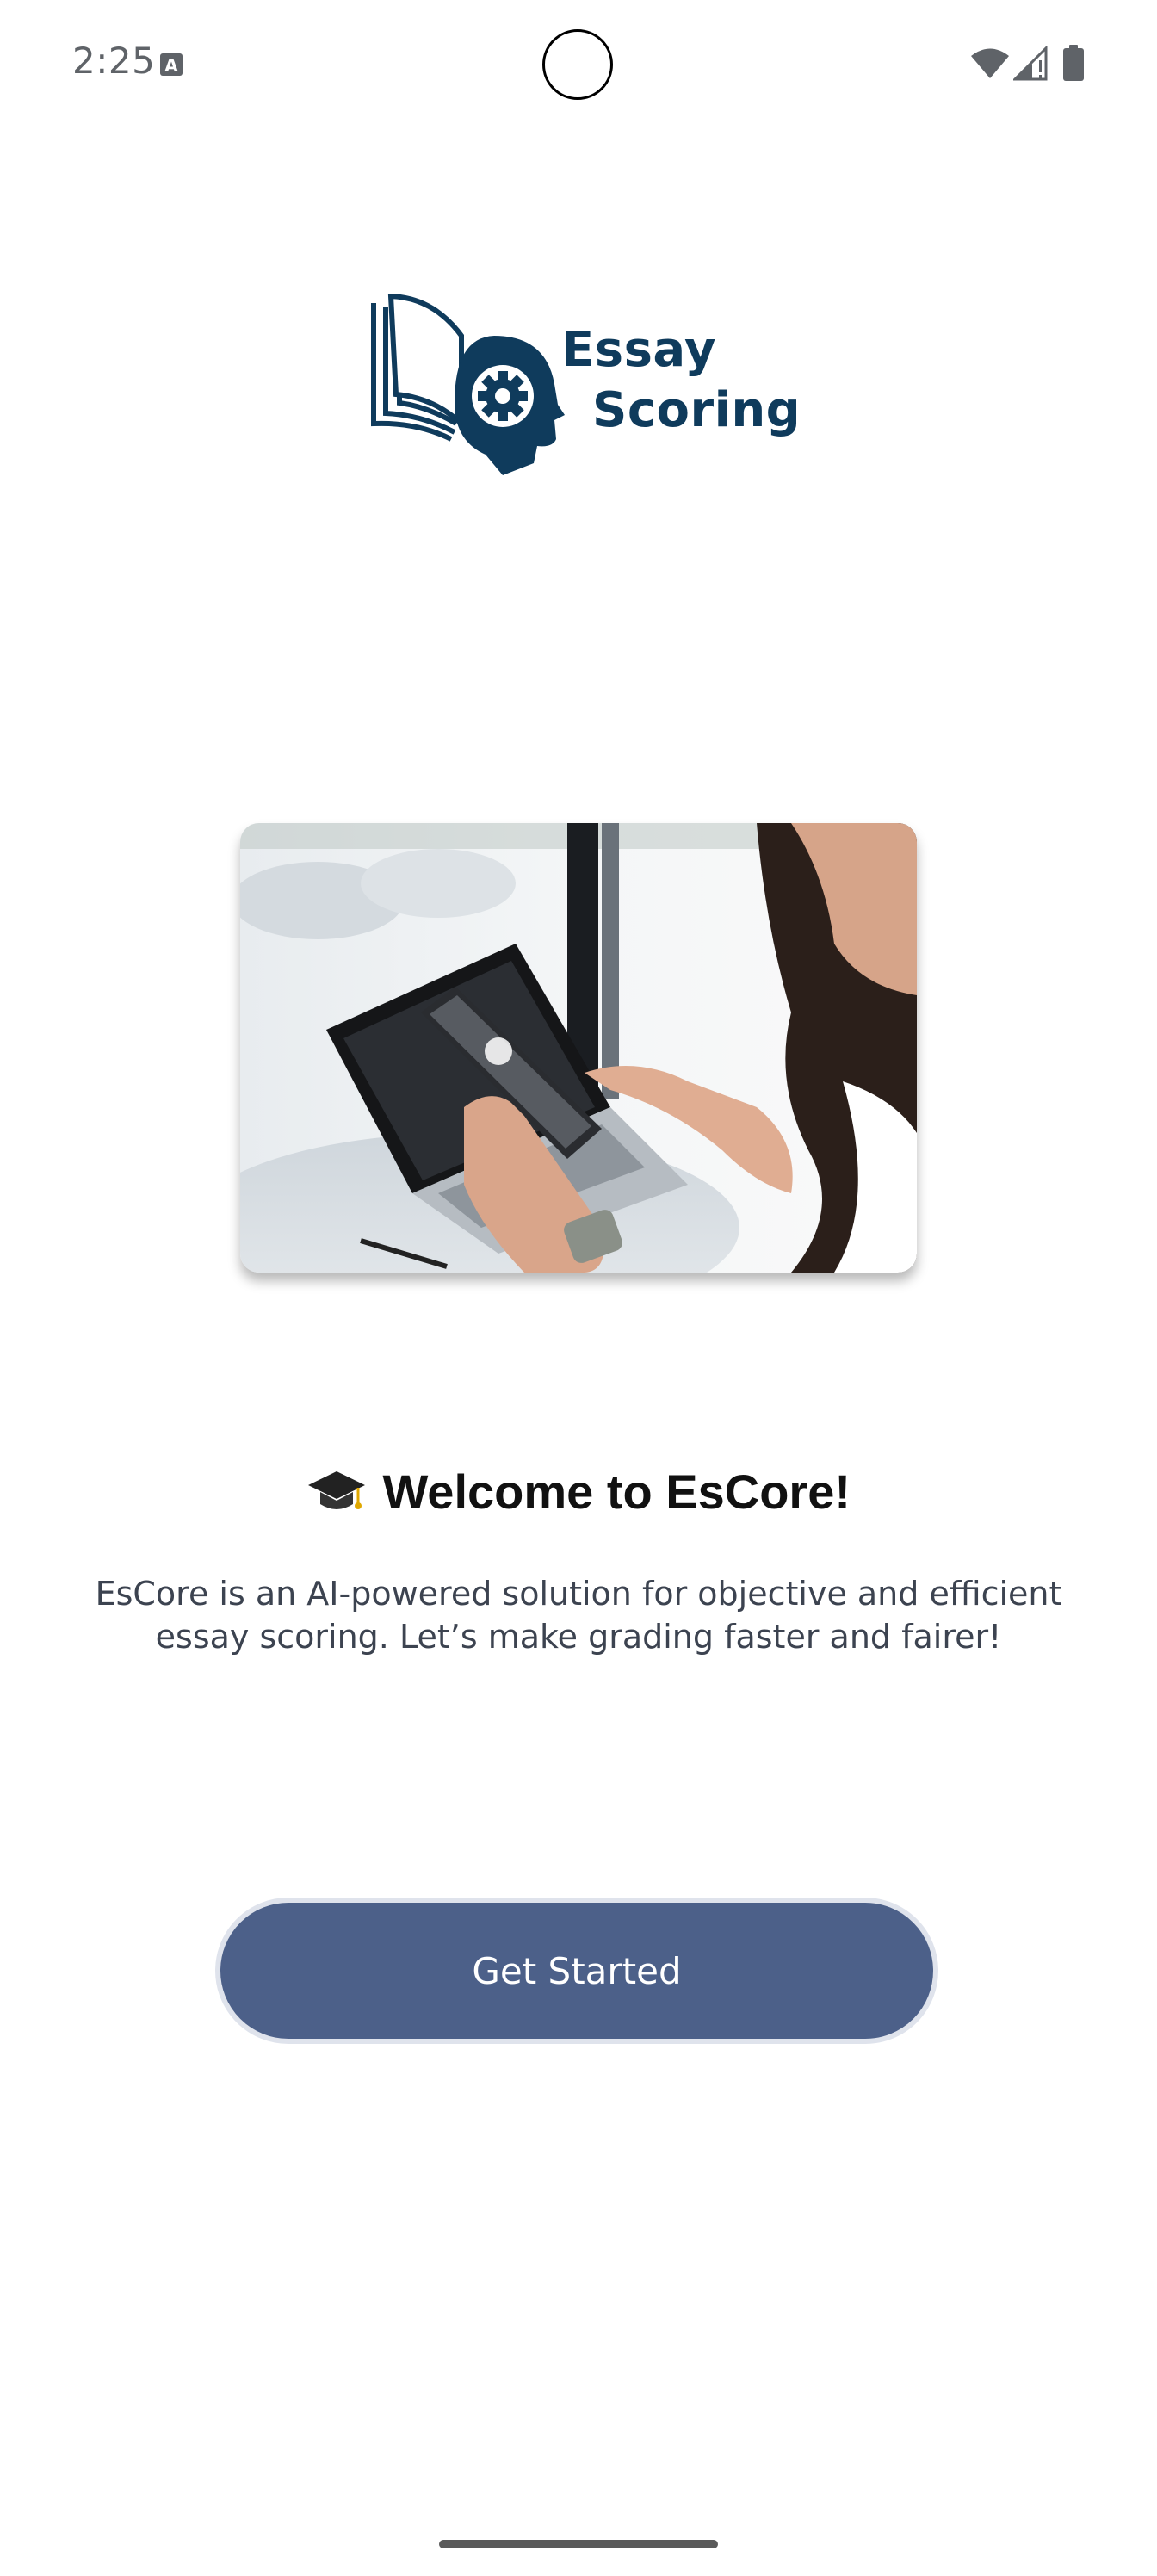 The image size is (1157, 2576). I want to click on camera-cutout, so click(578, 64).